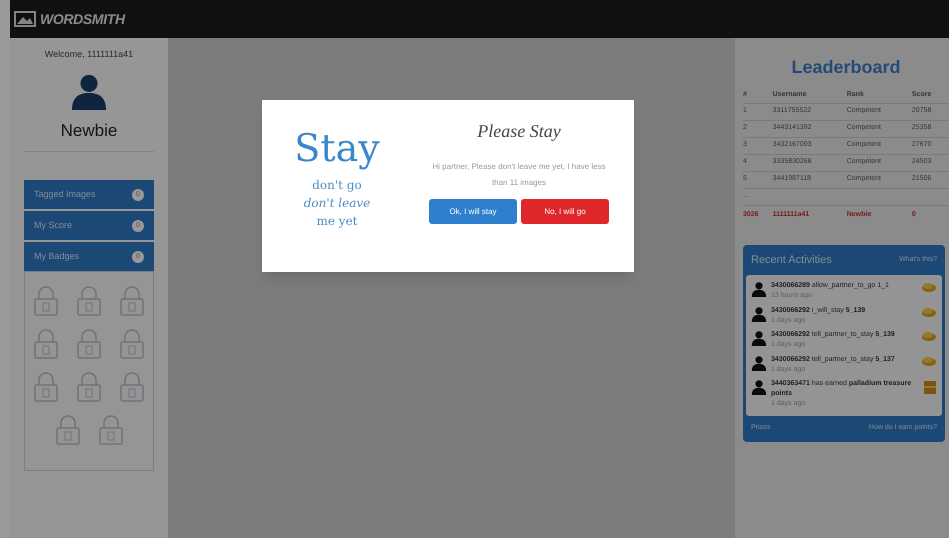 This screenshot has width=949, height=538. Describe the element at coordinates (337, 221) in the screenshot. I see `tagline-text: me yet` at that location.